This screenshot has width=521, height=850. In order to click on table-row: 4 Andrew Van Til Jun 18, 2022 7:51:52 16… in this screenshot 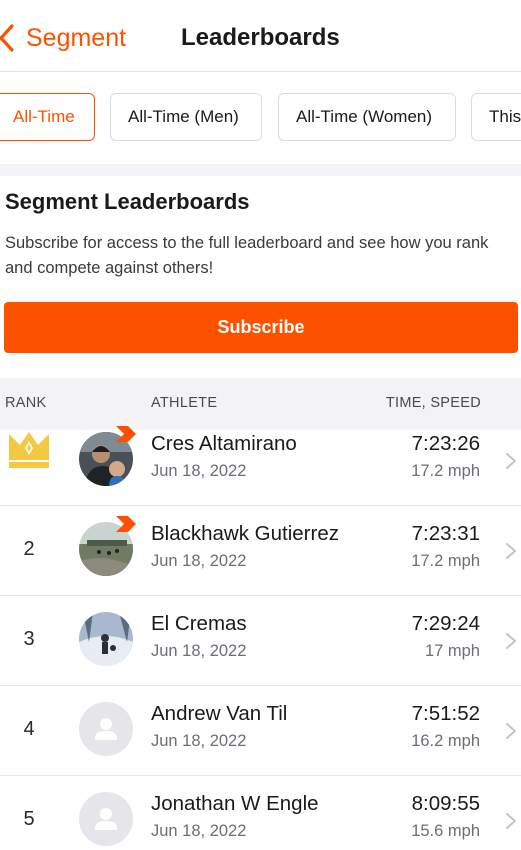, I will do `click(260, 731)`.